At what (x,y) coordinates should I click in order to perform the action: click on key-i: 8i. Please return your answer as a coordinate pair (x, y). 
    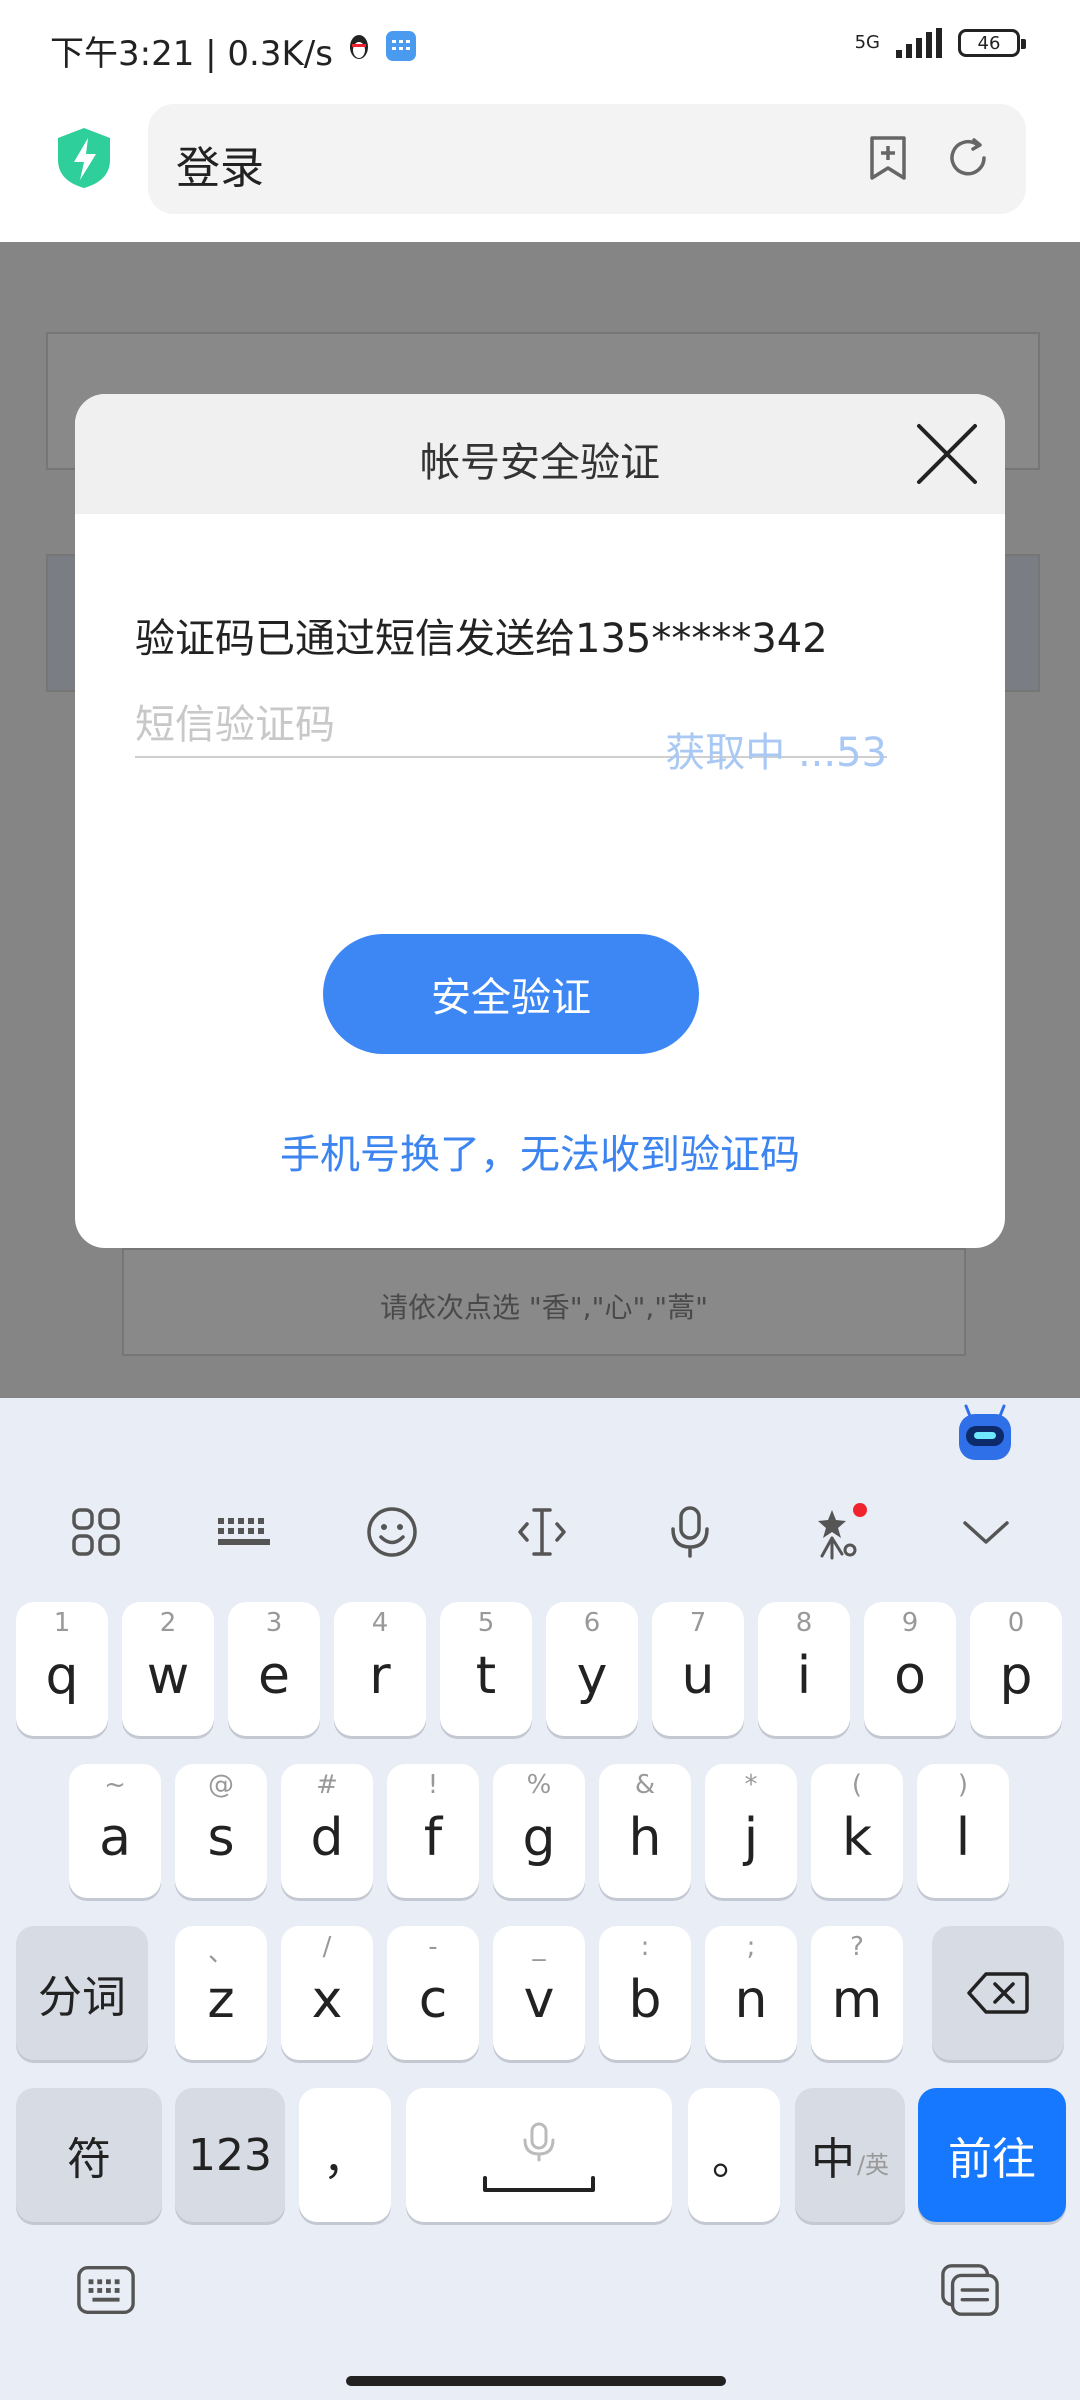
    Looking at the image, I should click on (804, 1669).